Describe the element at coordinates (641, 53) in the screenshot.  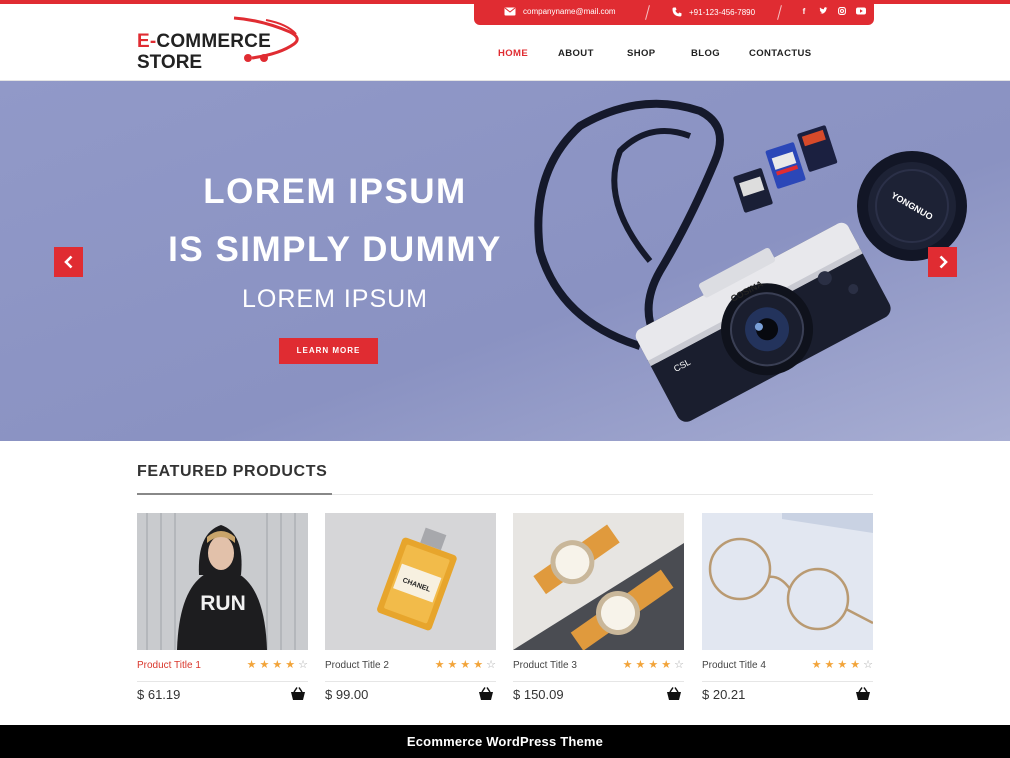
I see `nav-shop: SHOP` at that location.